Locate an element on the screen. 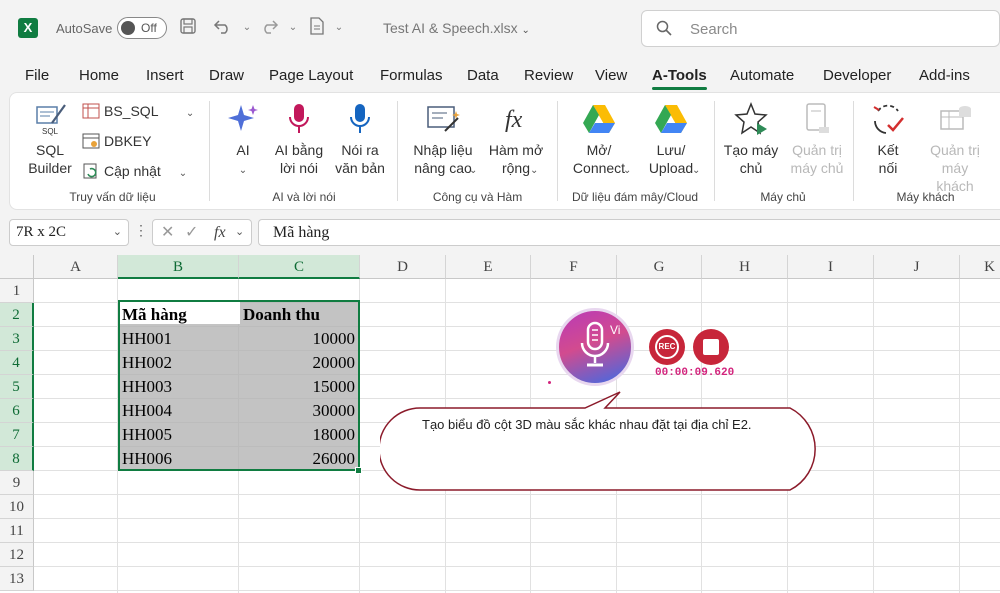 This screenshot has height=593, width=1000. stop-button is located at coordinates (711, 347).